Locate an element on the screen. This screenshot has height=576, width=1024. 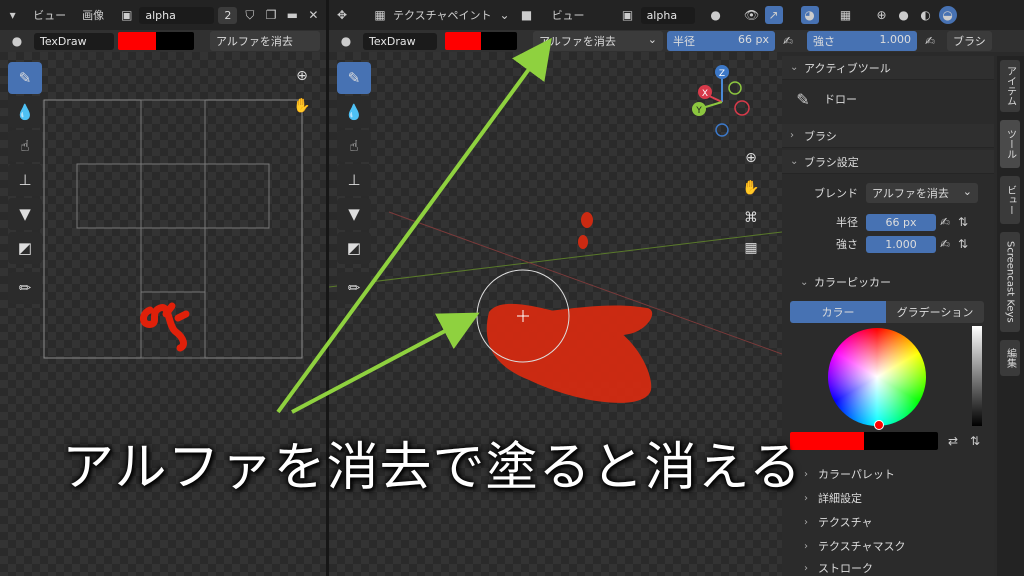
left-header: ▾ ビュー 画像 ▣ alpha 2 ⛉ ❐ ▬ ✕ is located at coordinates (163, 15).